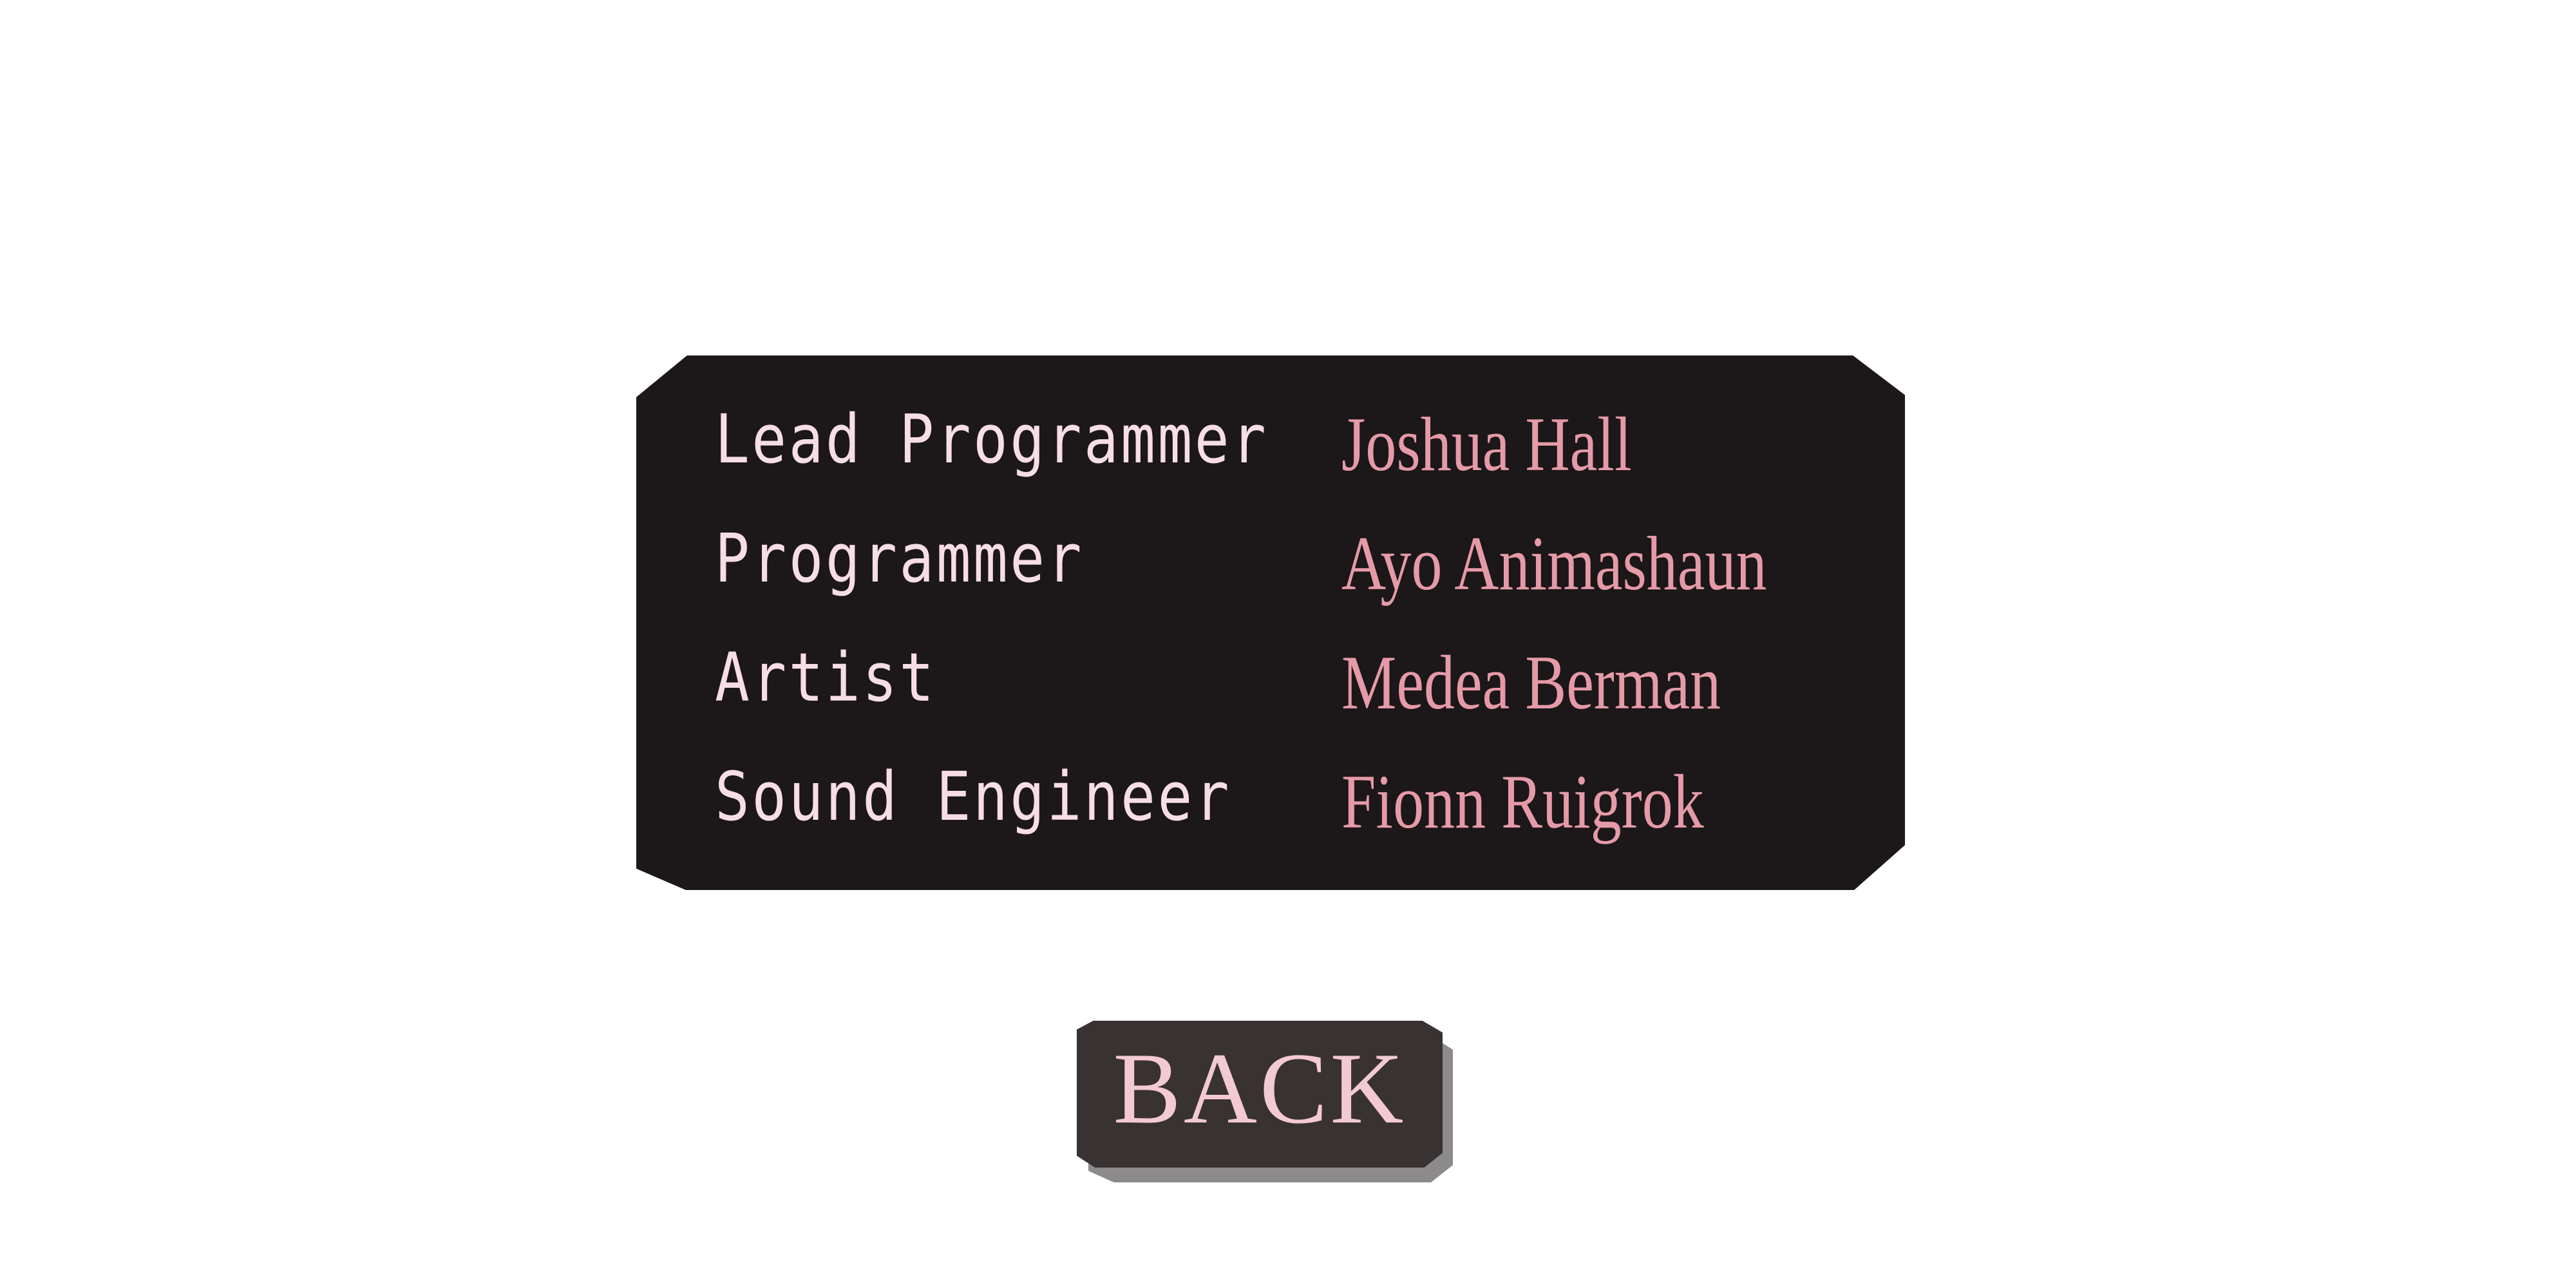 The image size is (2576, 1288). What do you see at coordinates (992, 439) in the screenshot?
I see `credit-role: Lead Programmer` at bounding box center [992, 439].